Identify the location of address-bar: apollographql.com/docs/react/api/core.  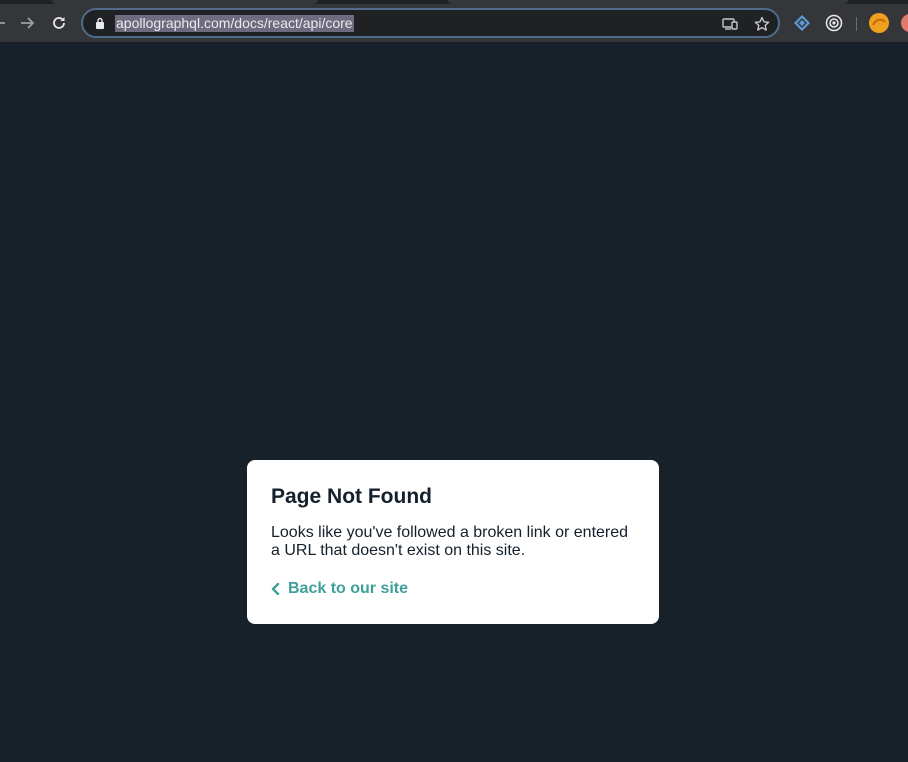
(430, 23).